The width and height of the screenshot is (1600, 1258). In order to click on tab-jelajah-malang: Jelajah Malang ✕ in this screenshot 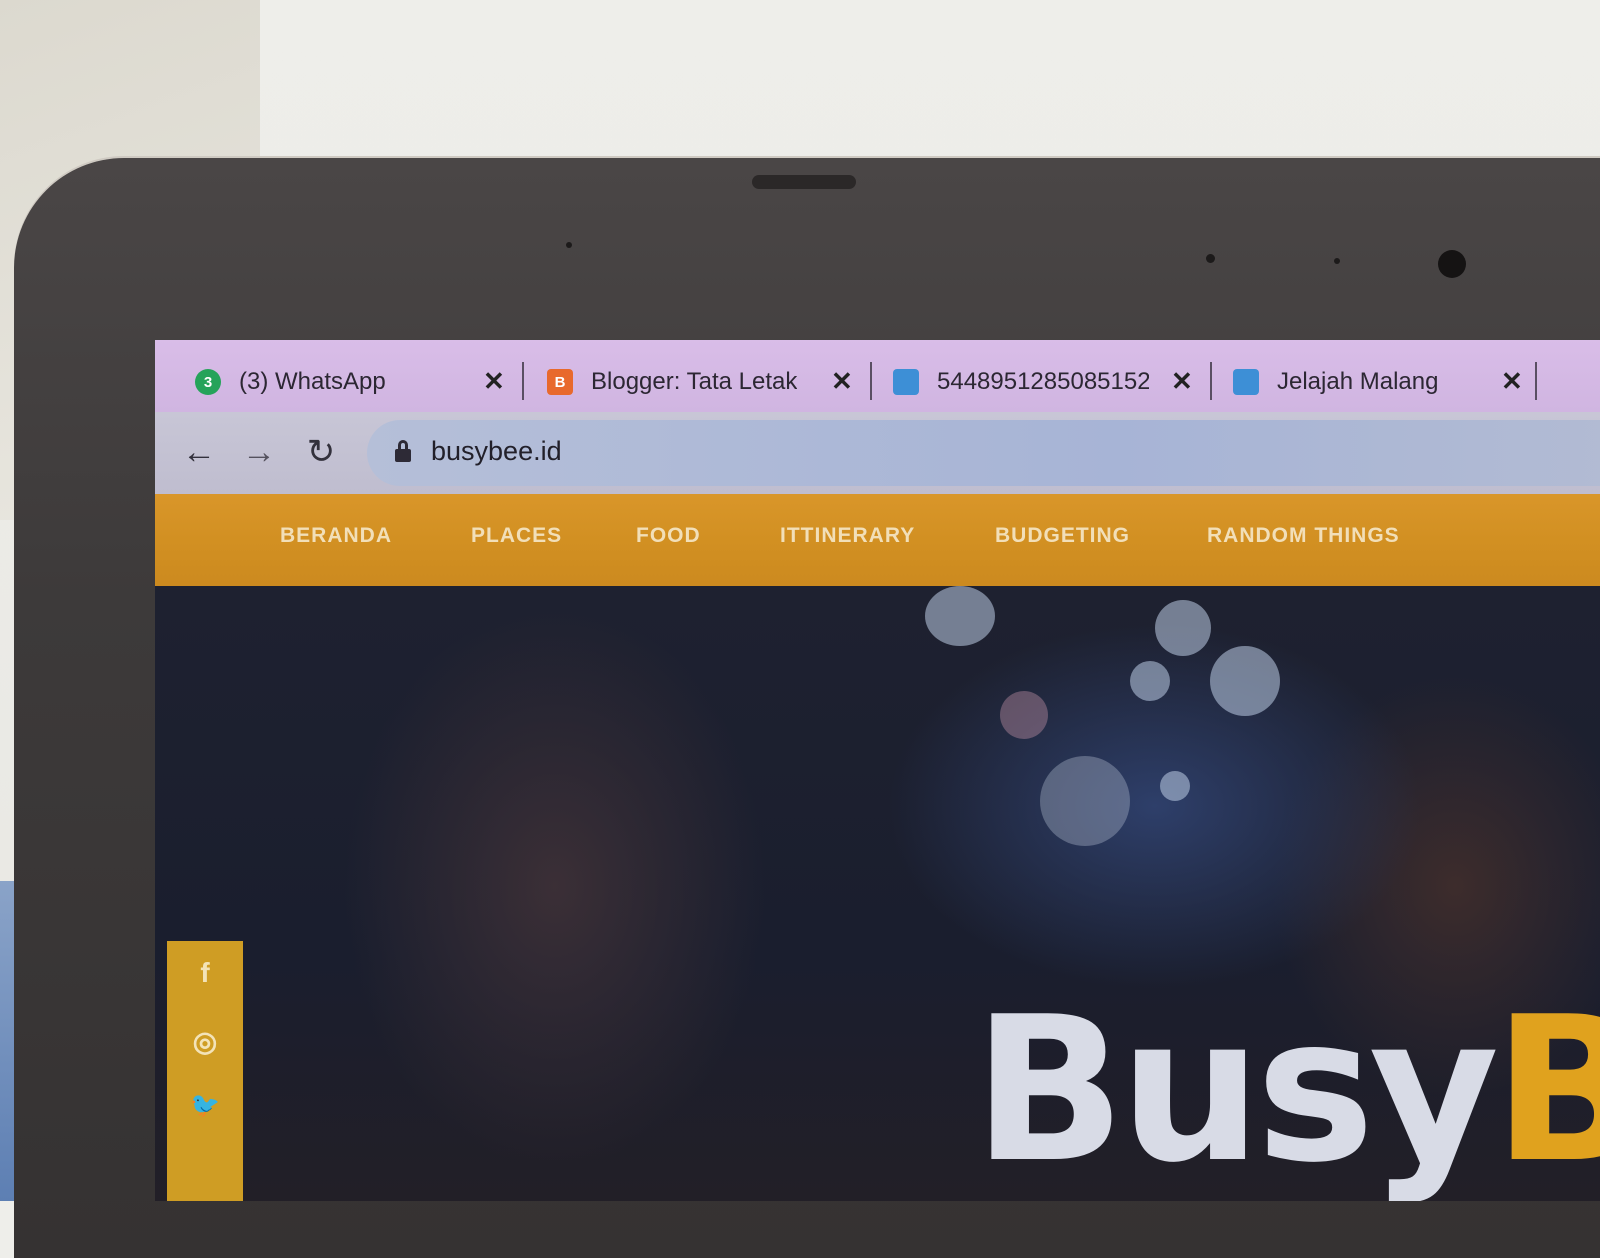, I will do `click(1393, 382)`.